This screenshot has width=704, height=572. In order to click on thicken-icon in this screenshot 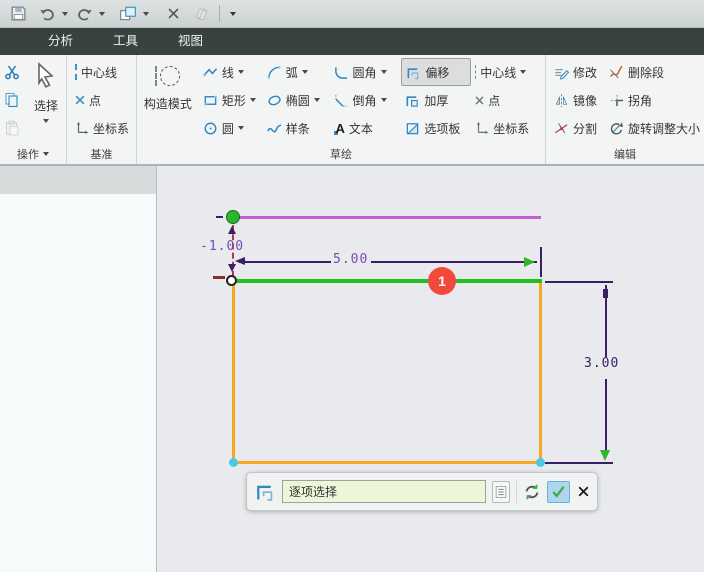, I will do `click(412, 100)`.